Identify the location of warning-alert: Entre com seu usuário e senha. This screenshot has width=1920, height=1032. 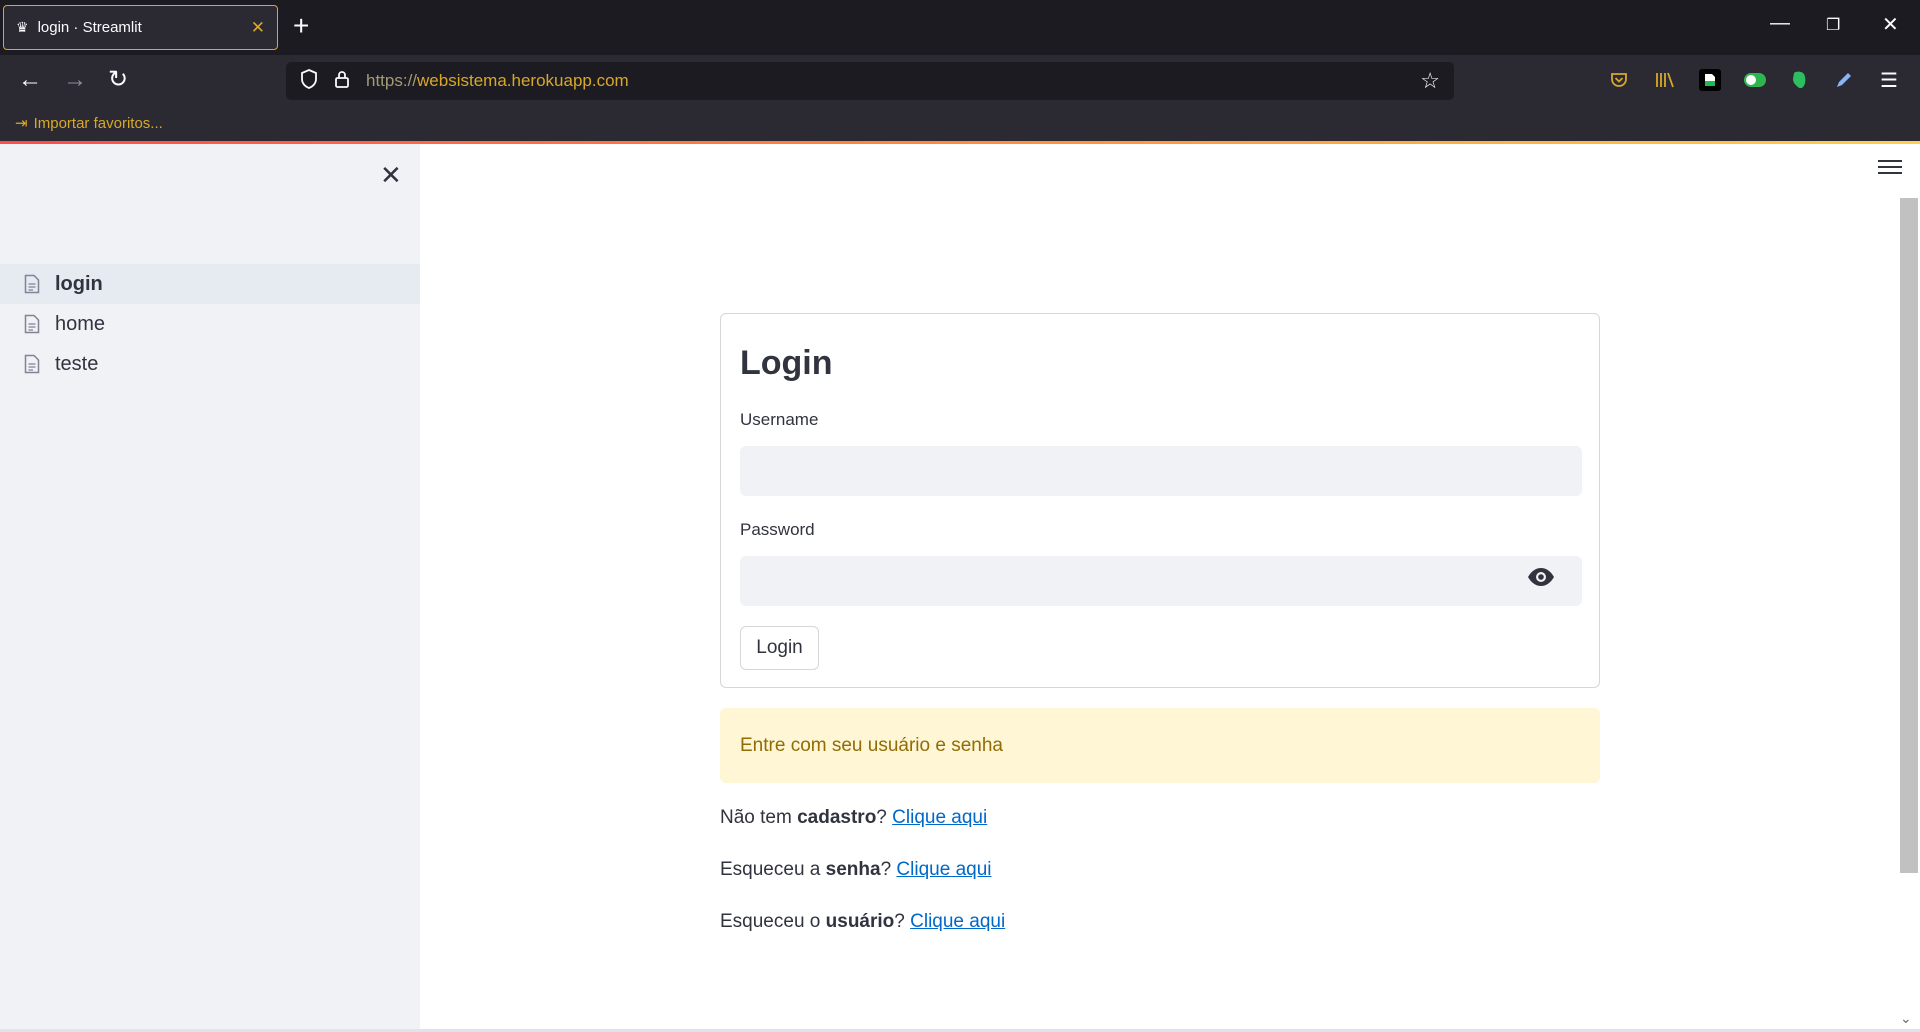
(1160, 745).